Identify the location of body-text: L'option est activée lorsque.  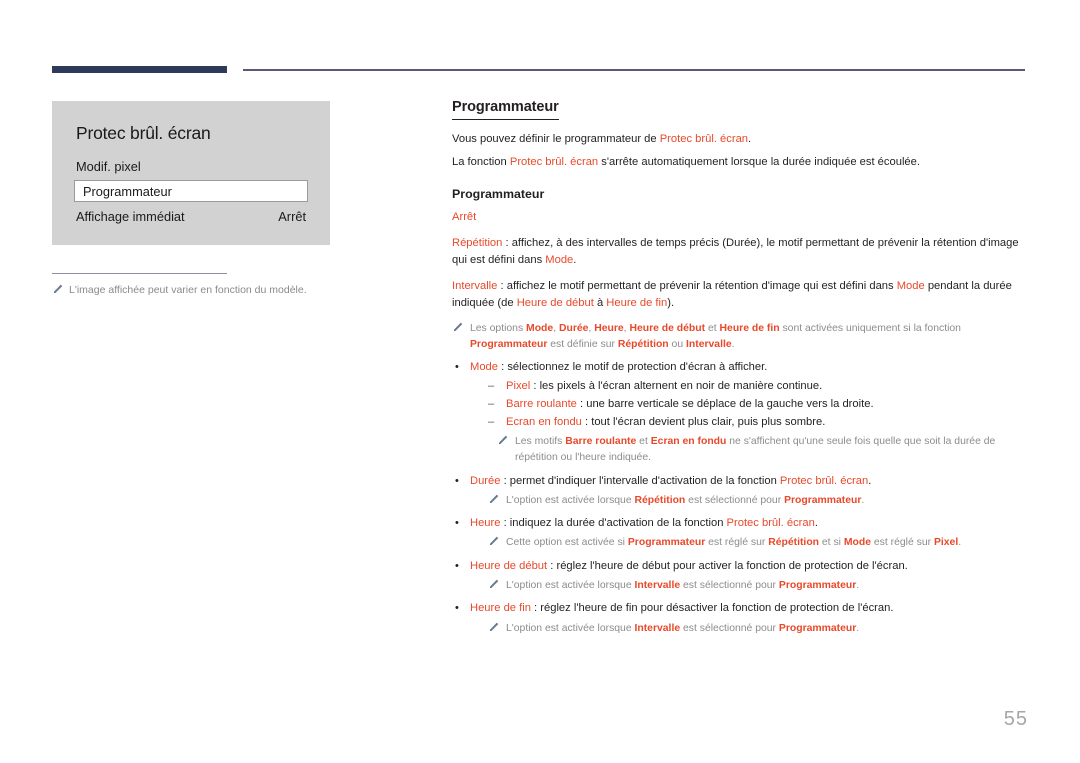
(570, 500).